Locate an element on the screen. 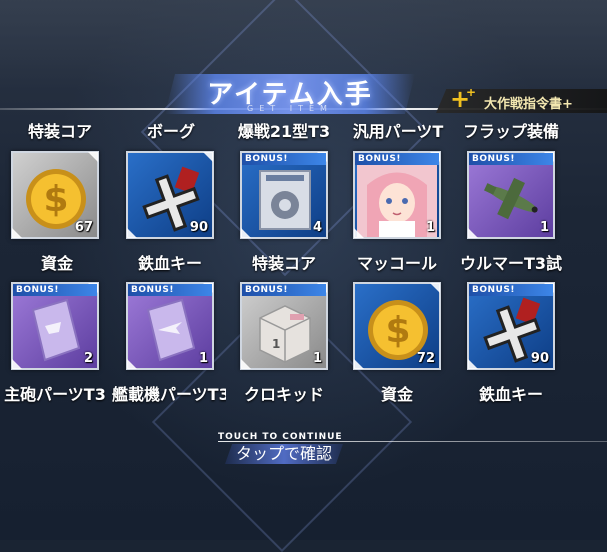 This screenshot has width=607, height=552. item-card-crate: BONUS! 1 1 is located at coordinates (284, 326).